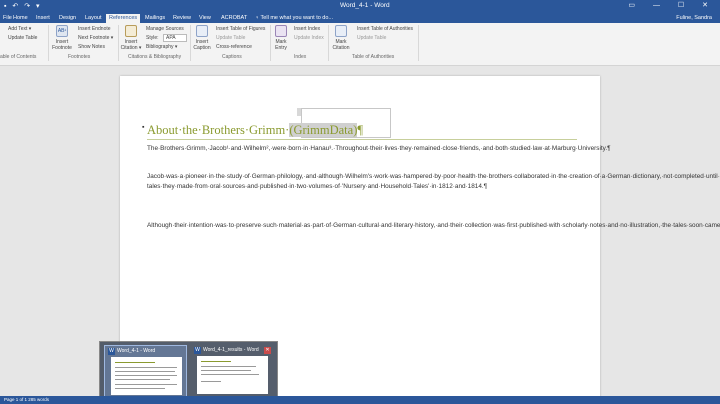 This screenshot has height=404, width=720. What do you see at coordinates (67, 18) in the screenshot?
I see `tab-design: Design` at bounding box center [67, 18].